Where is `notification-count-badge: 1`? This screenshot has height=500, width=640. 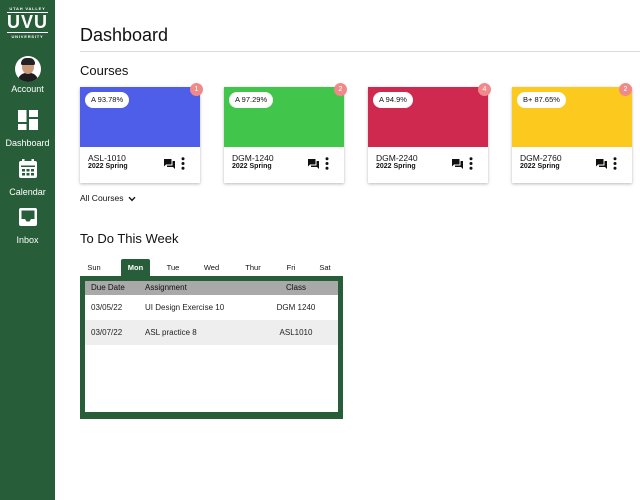
notification-count-badge: 1 is located at coordinates (196, 89).